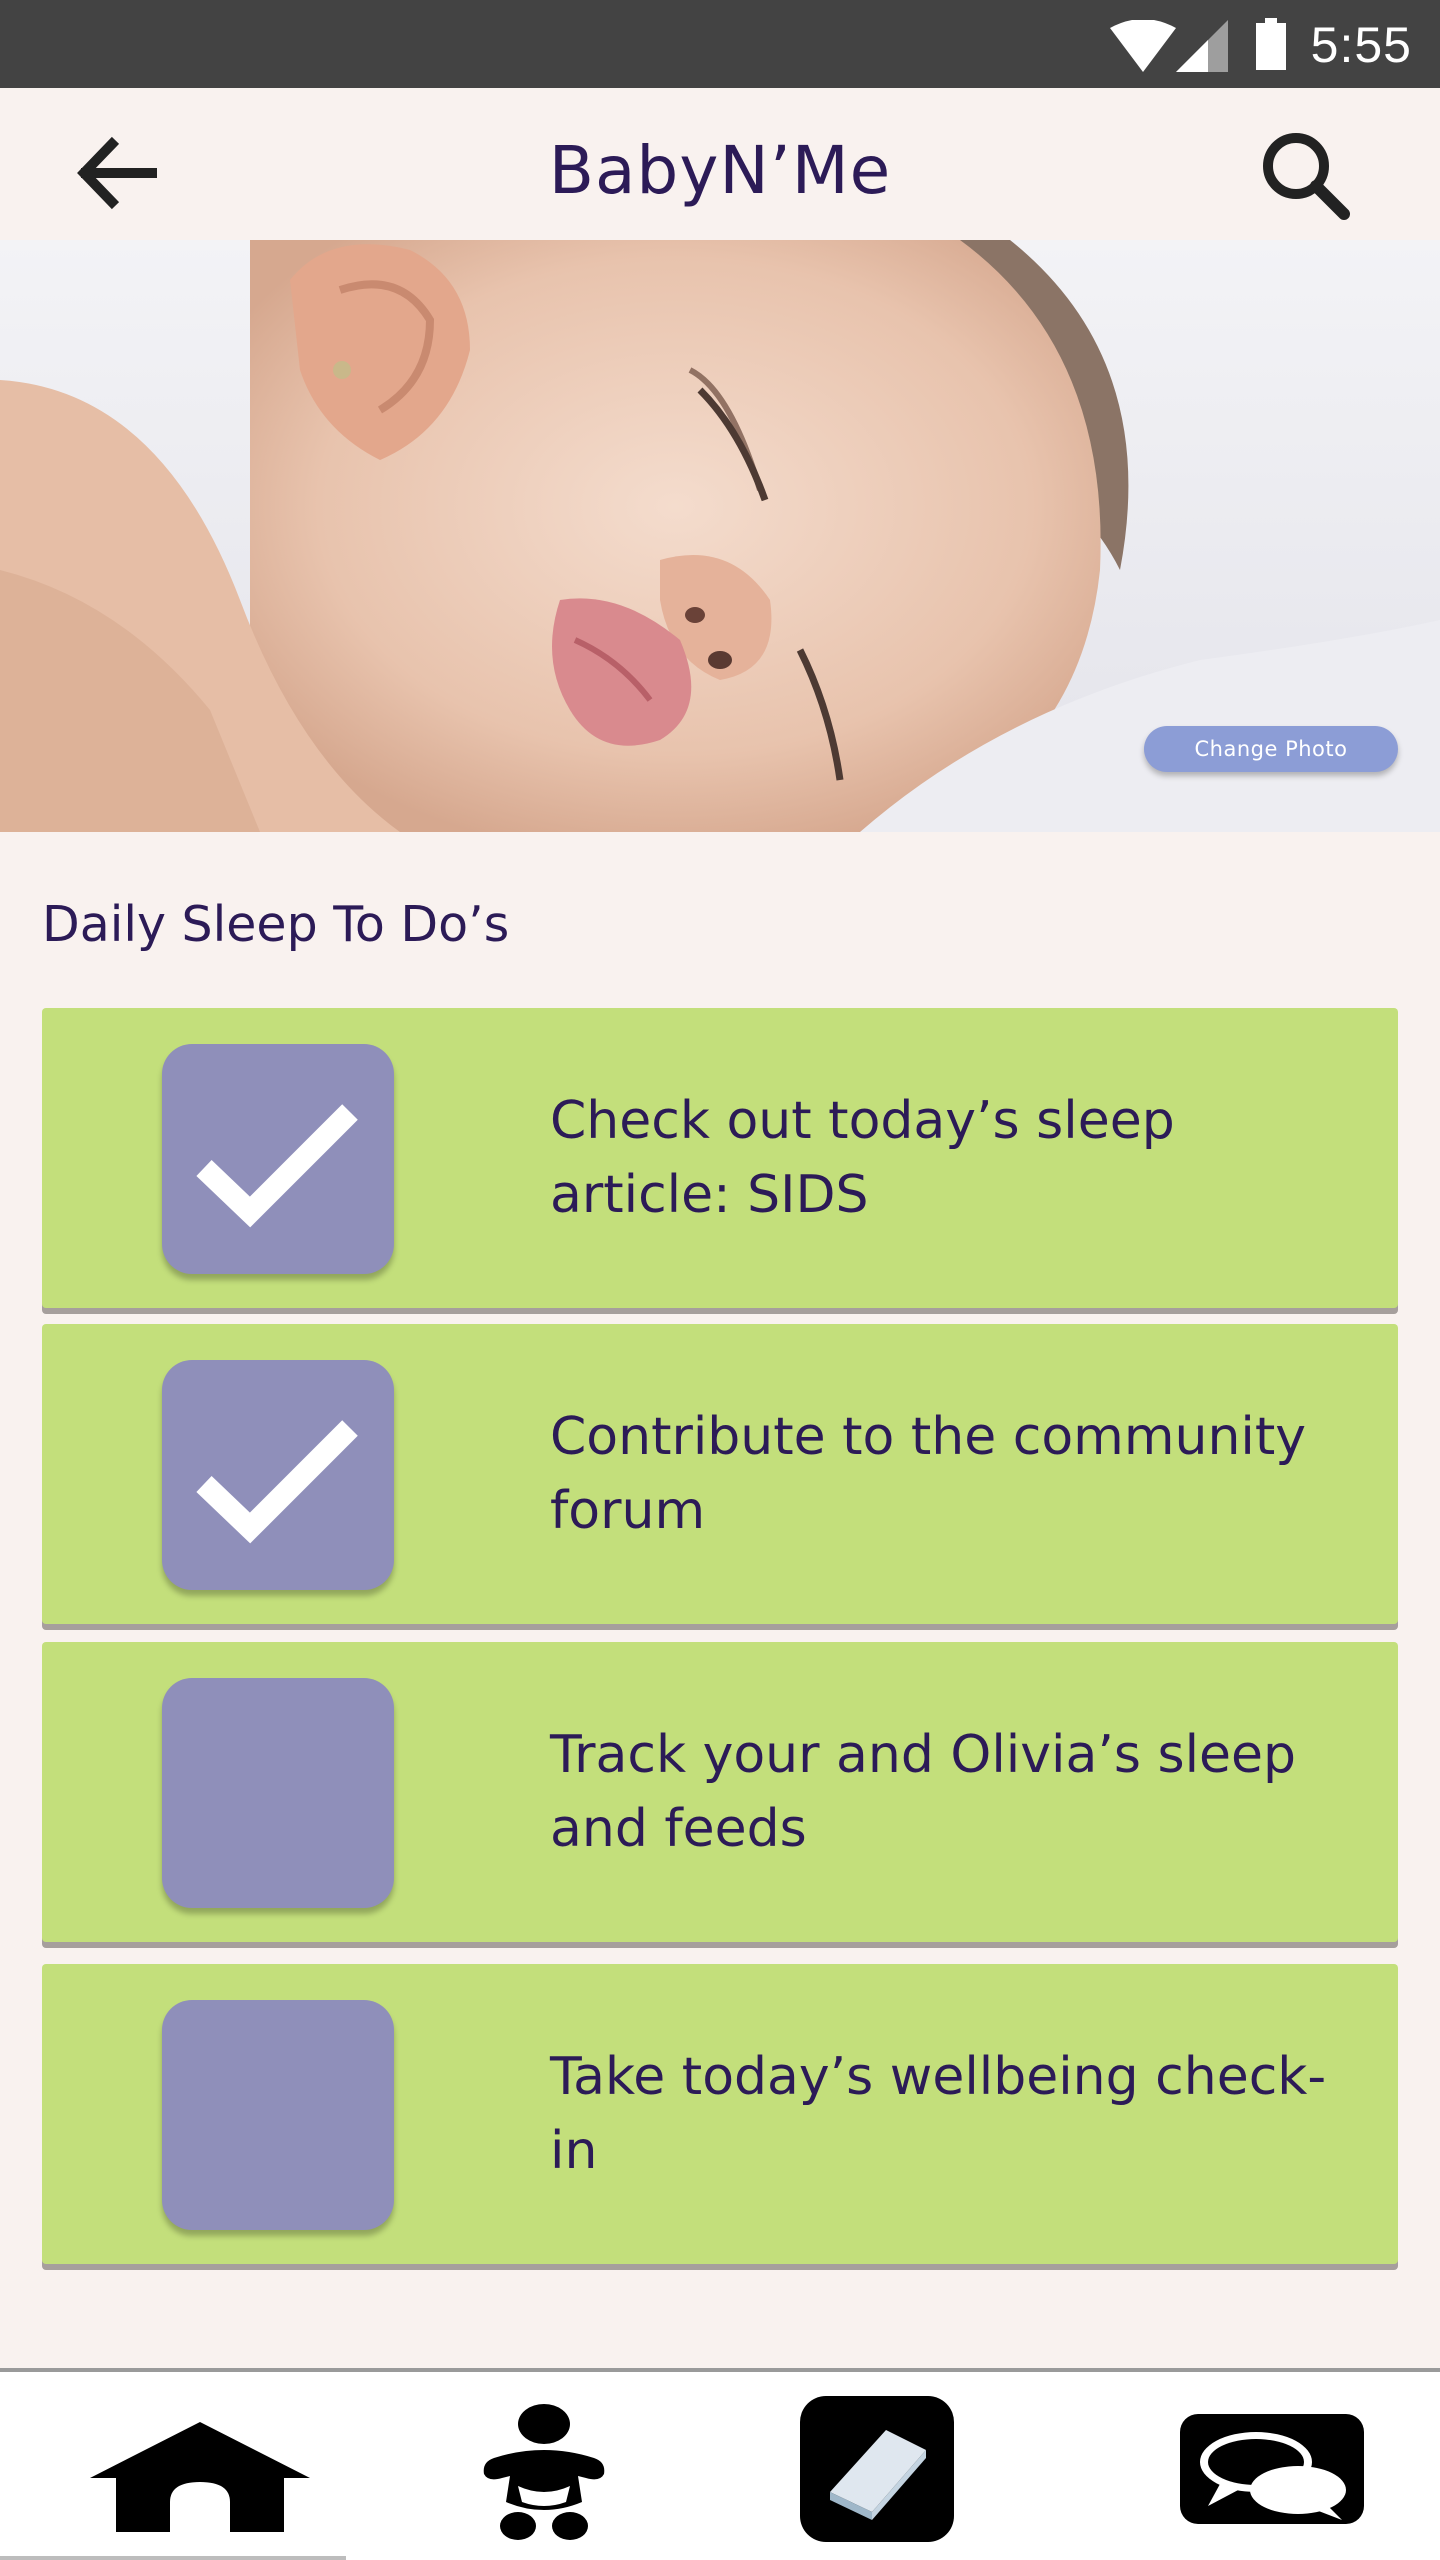 The image size is (1440, 2560). I want to click on todo-label: Check out today’s sleep article: SIDS, so click(862, 1158).